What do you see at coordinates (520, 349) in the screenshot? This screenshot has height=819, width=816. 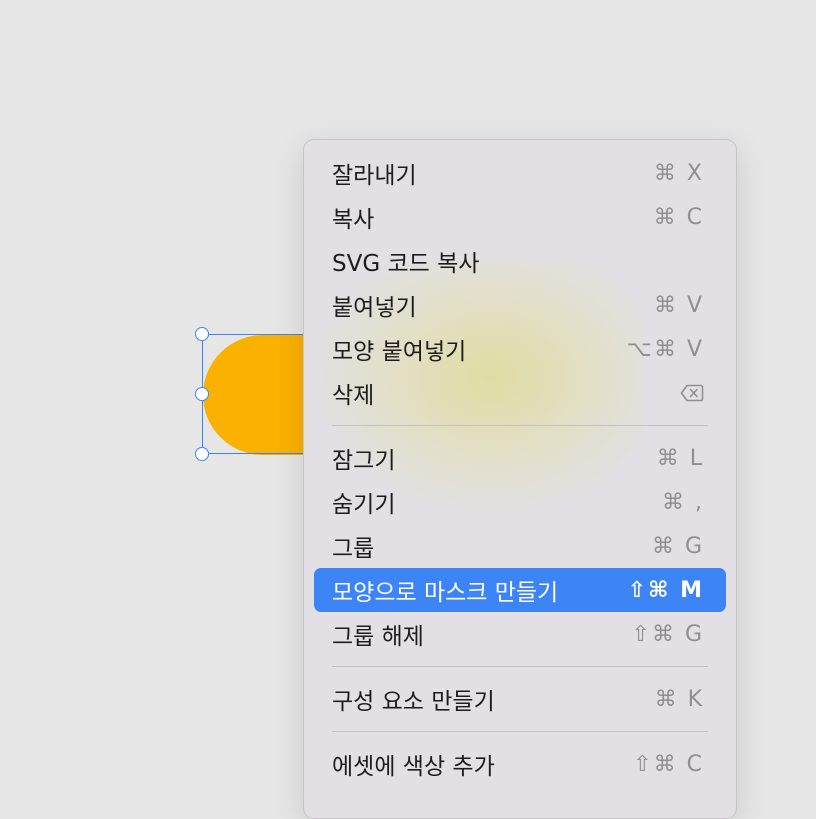 I see `menu-item-paste-style: 모양 붙여넣기 ⌥⌘ V` at bounding box center [520, 349].